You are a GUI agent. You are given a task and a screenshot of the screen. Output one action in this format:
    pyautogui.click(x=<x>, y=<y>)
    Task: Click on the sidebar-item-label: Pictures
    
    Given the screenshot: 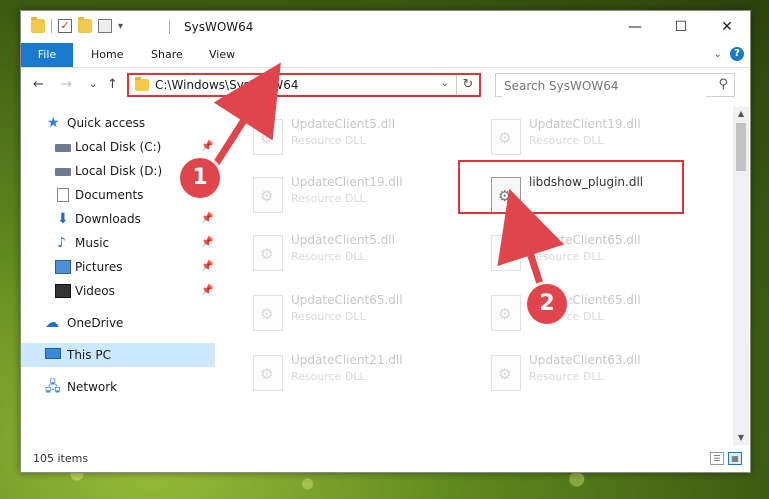 What is the action you would take?
    pyautogui.click(x=99, y=267)
    